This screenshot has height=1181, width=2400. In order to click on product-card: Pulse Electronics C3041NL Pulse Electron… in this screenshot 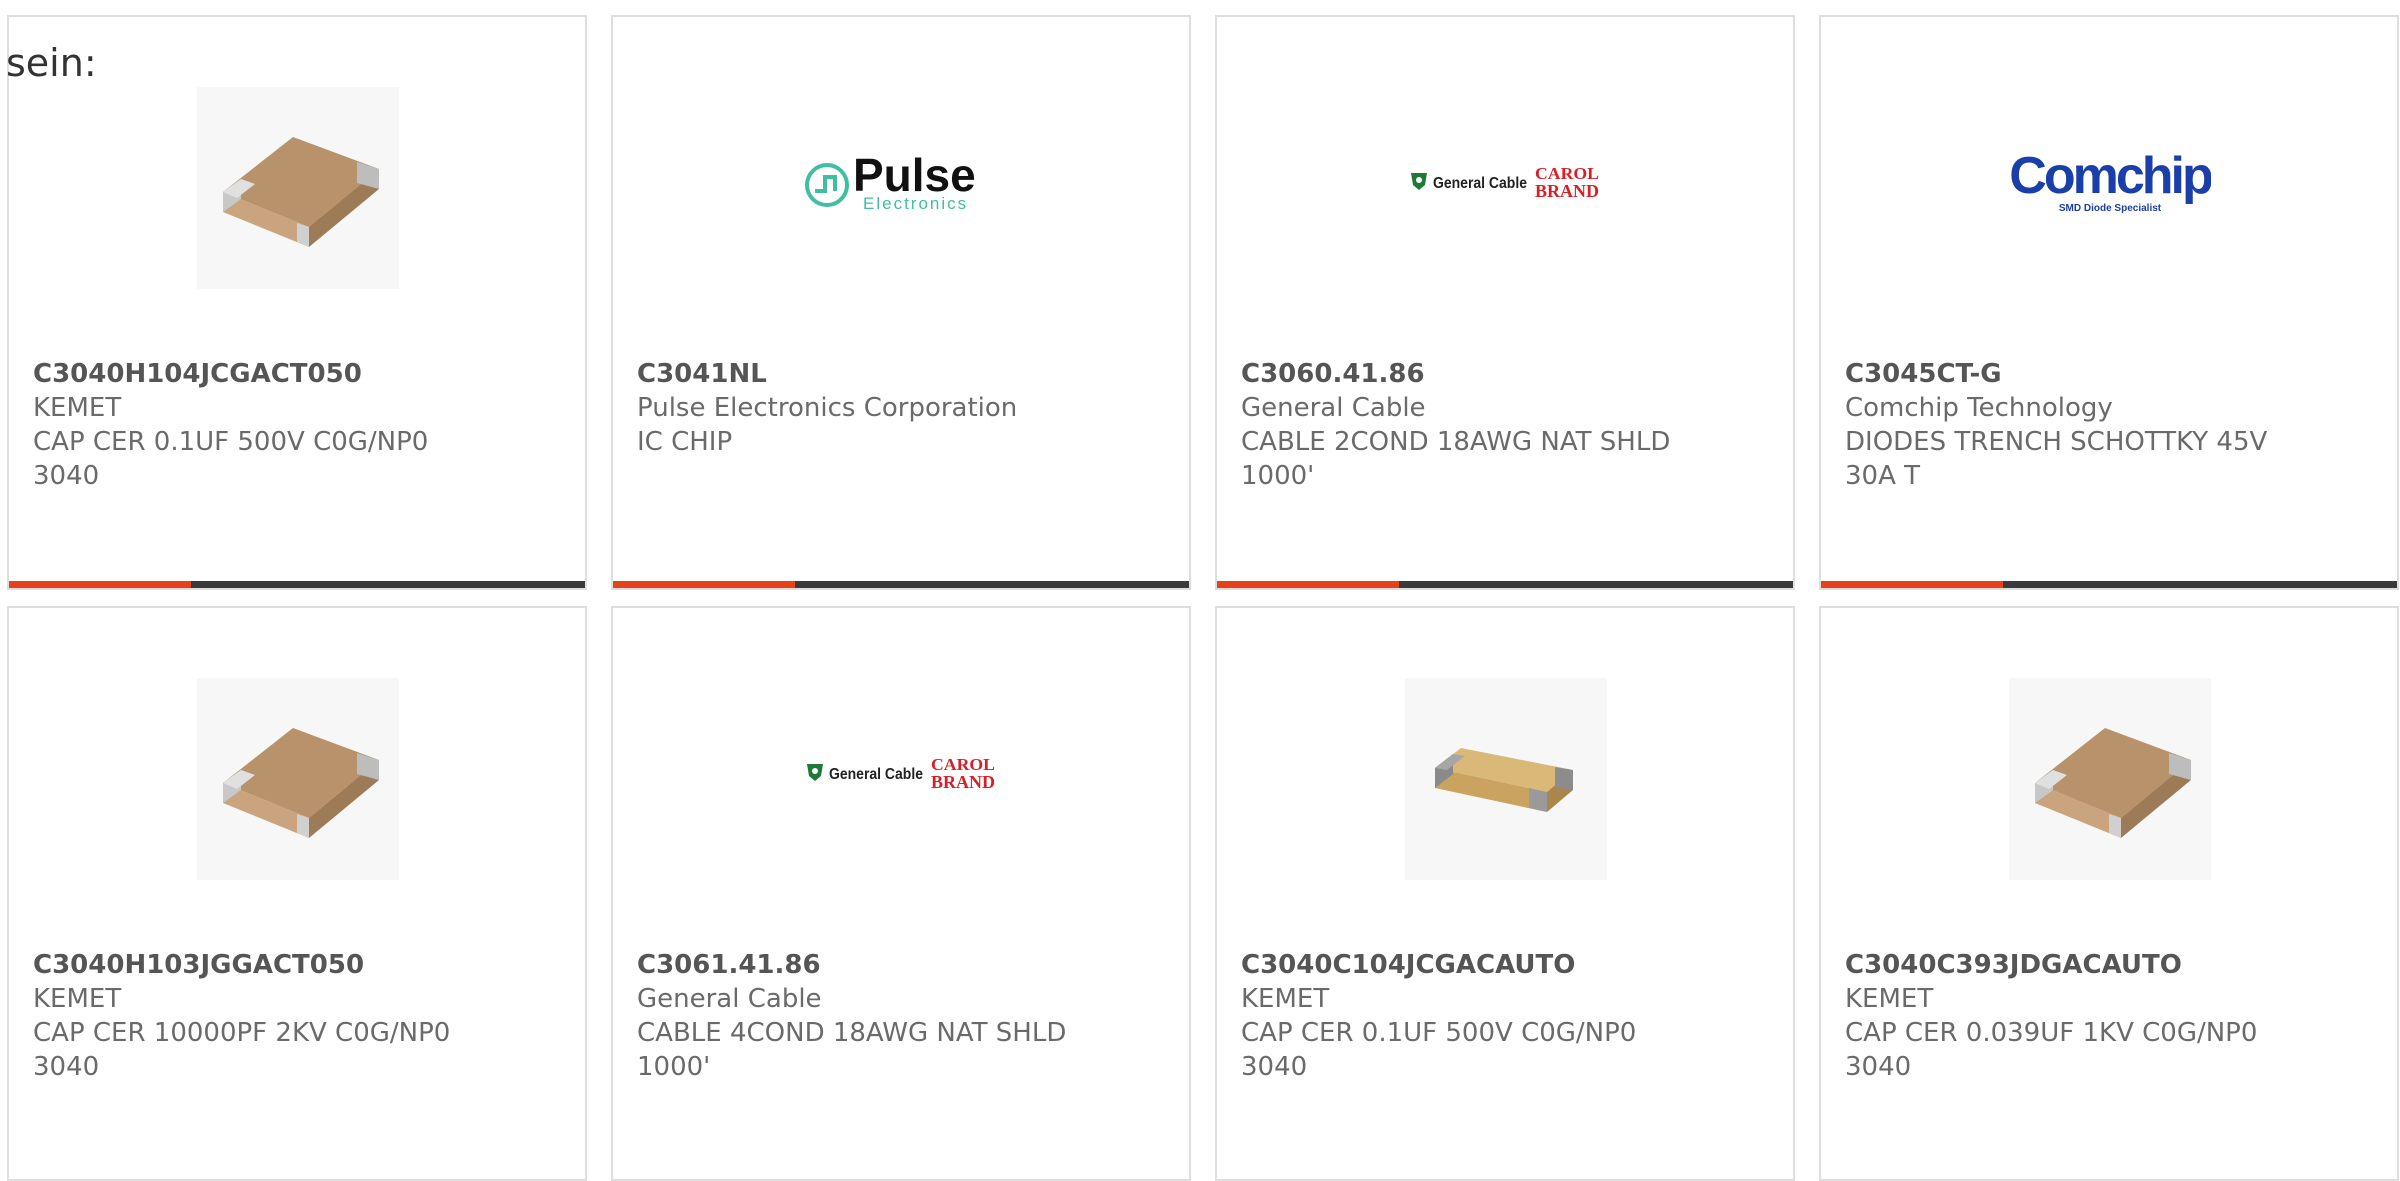, I will do `click(901, 302)`.